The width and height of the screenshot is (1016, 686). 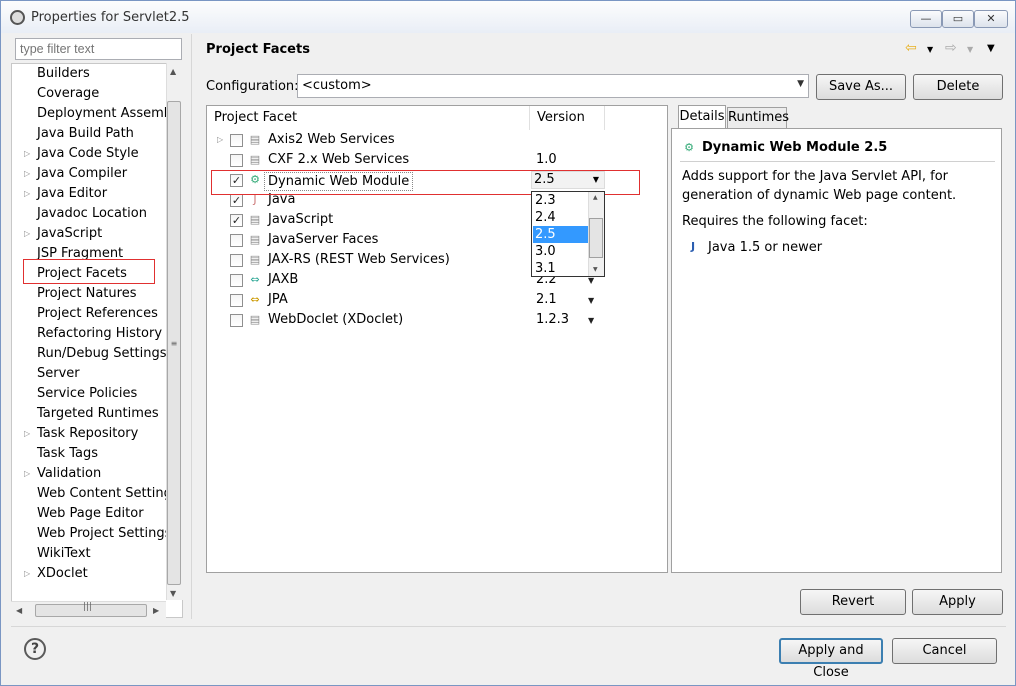 I want to click on tree-item: Project References, so click(x=89, y=314).